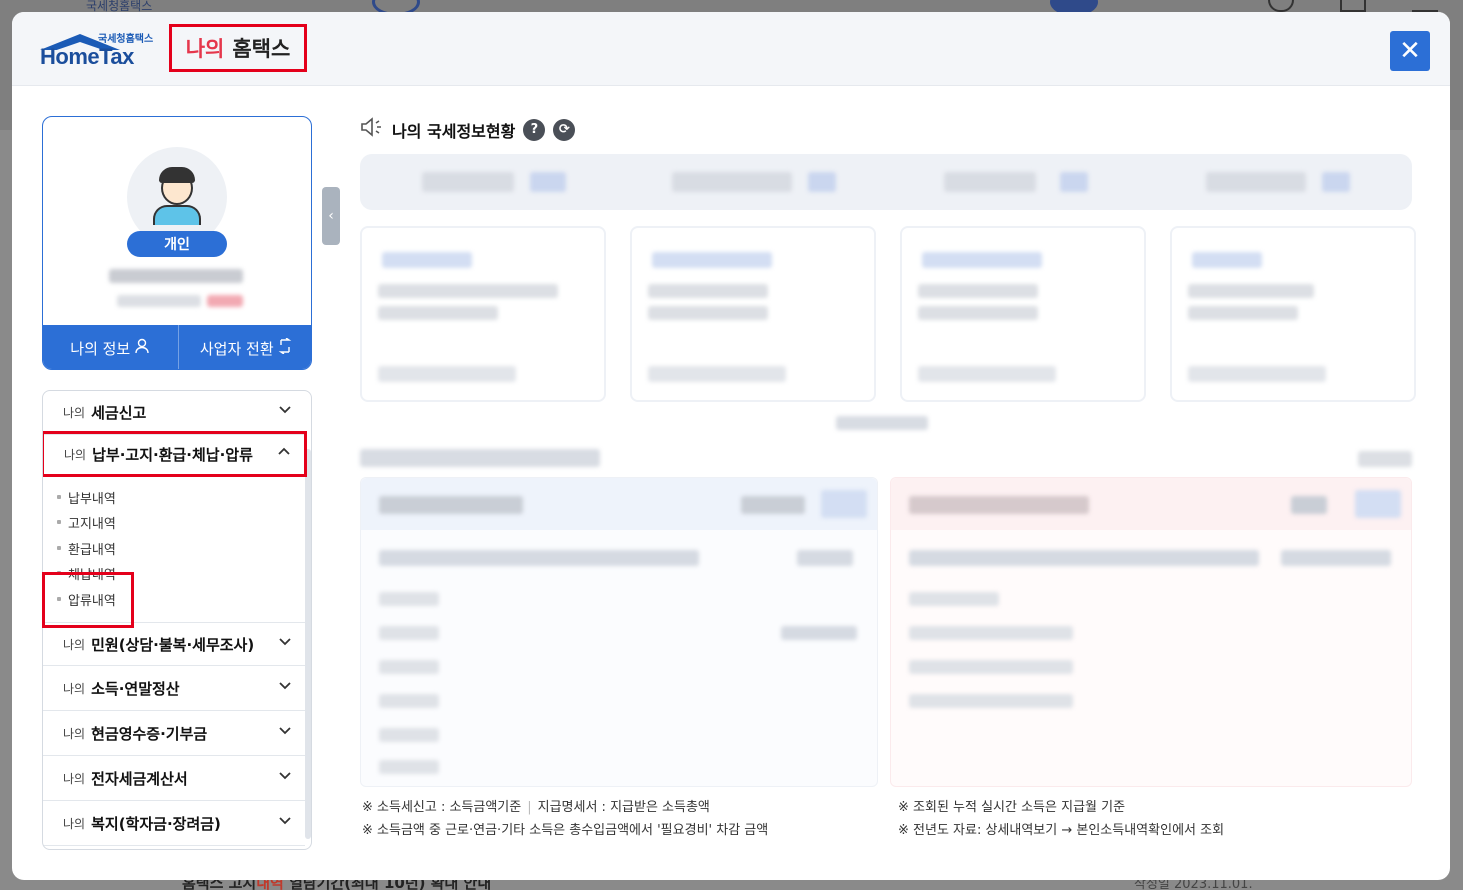  I want to click on close-button: ✕, so click(1410, 51).